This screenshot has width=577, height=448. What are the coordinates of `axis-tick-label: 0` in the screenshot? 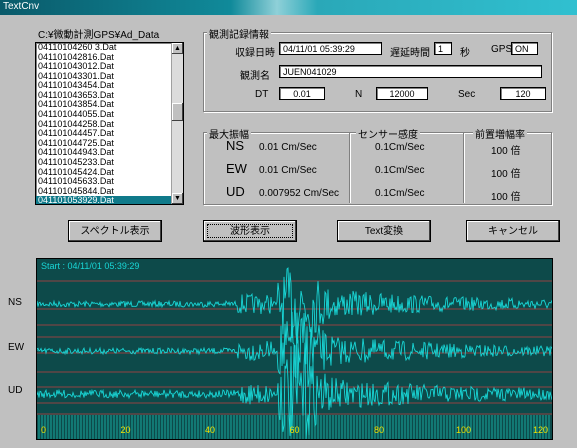 It's located at (43, 430).